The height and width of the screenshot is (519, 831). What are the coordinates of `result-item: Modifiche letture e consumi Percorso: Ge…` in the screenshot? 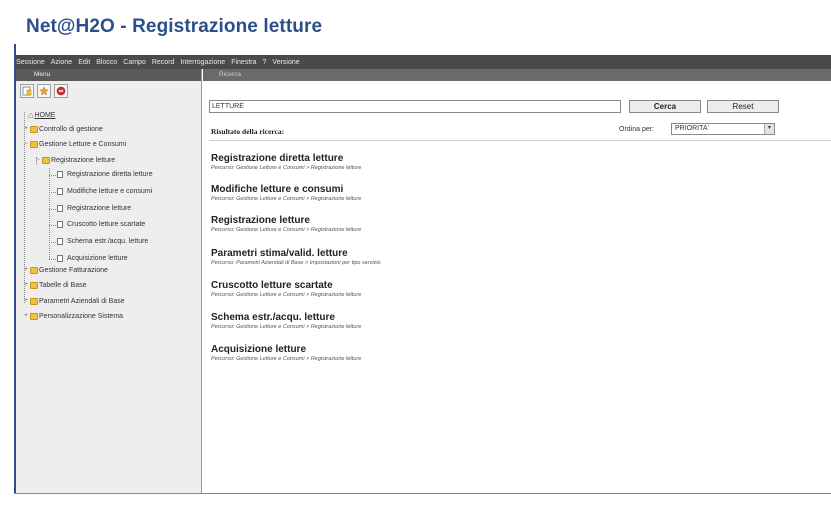 It's located at (286, 193).